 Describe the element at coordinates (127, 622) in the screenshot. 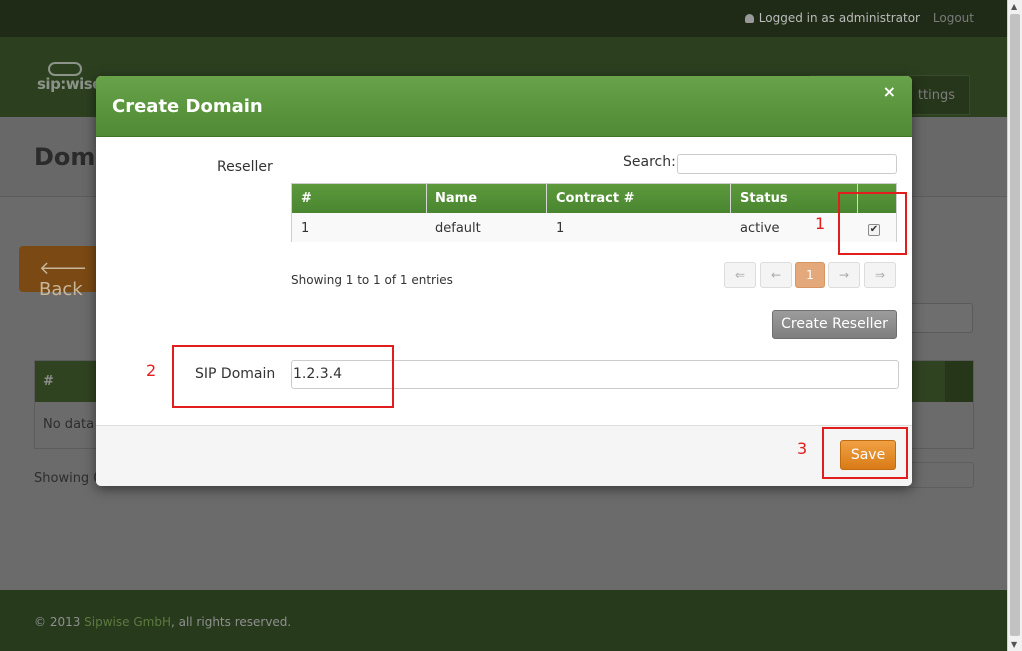

I see `footer-company-link: Sipwise GmbH` at that location.